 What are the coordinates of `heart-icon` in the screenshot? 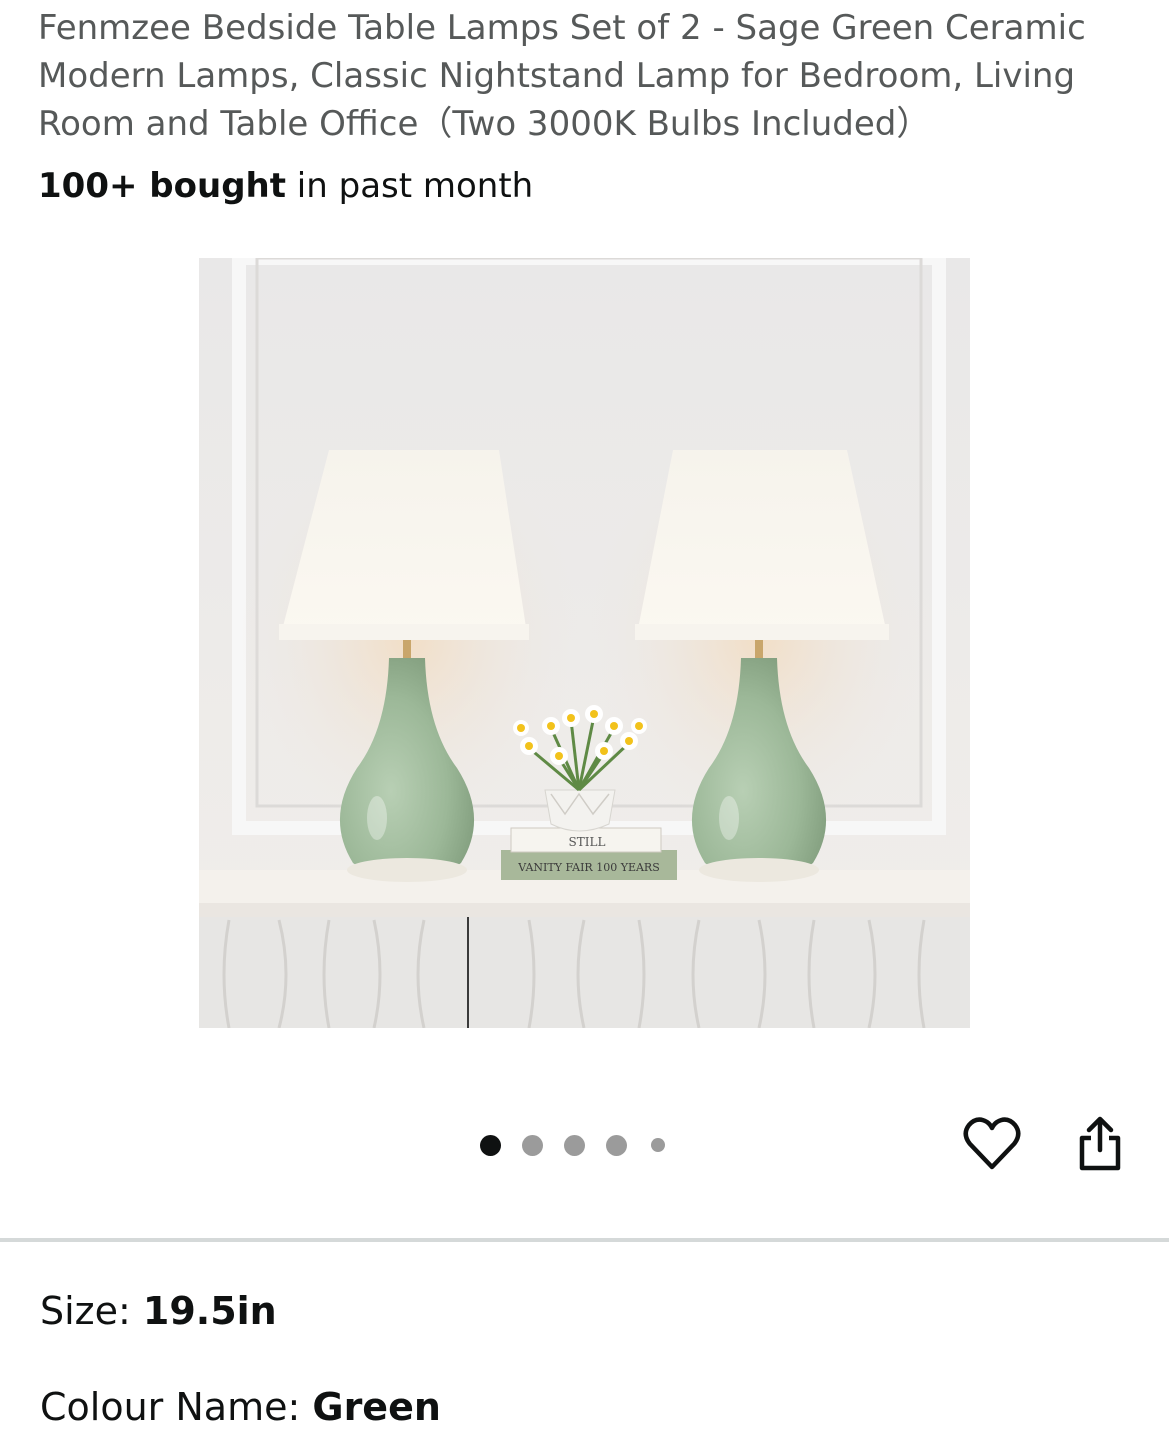 It's located at (992, 1143).